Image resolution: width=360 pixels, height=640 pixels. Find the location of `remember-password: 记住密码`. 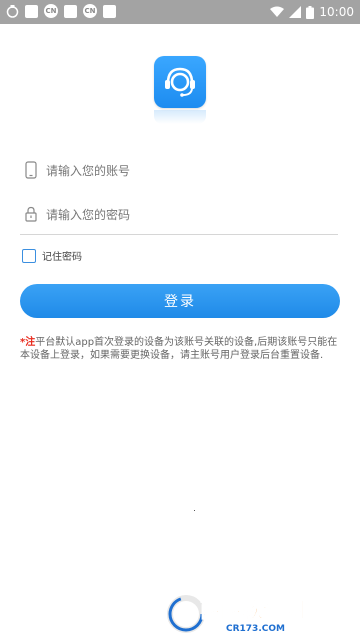

remember-password: 记住密码 is located at coordinates (52, 255).